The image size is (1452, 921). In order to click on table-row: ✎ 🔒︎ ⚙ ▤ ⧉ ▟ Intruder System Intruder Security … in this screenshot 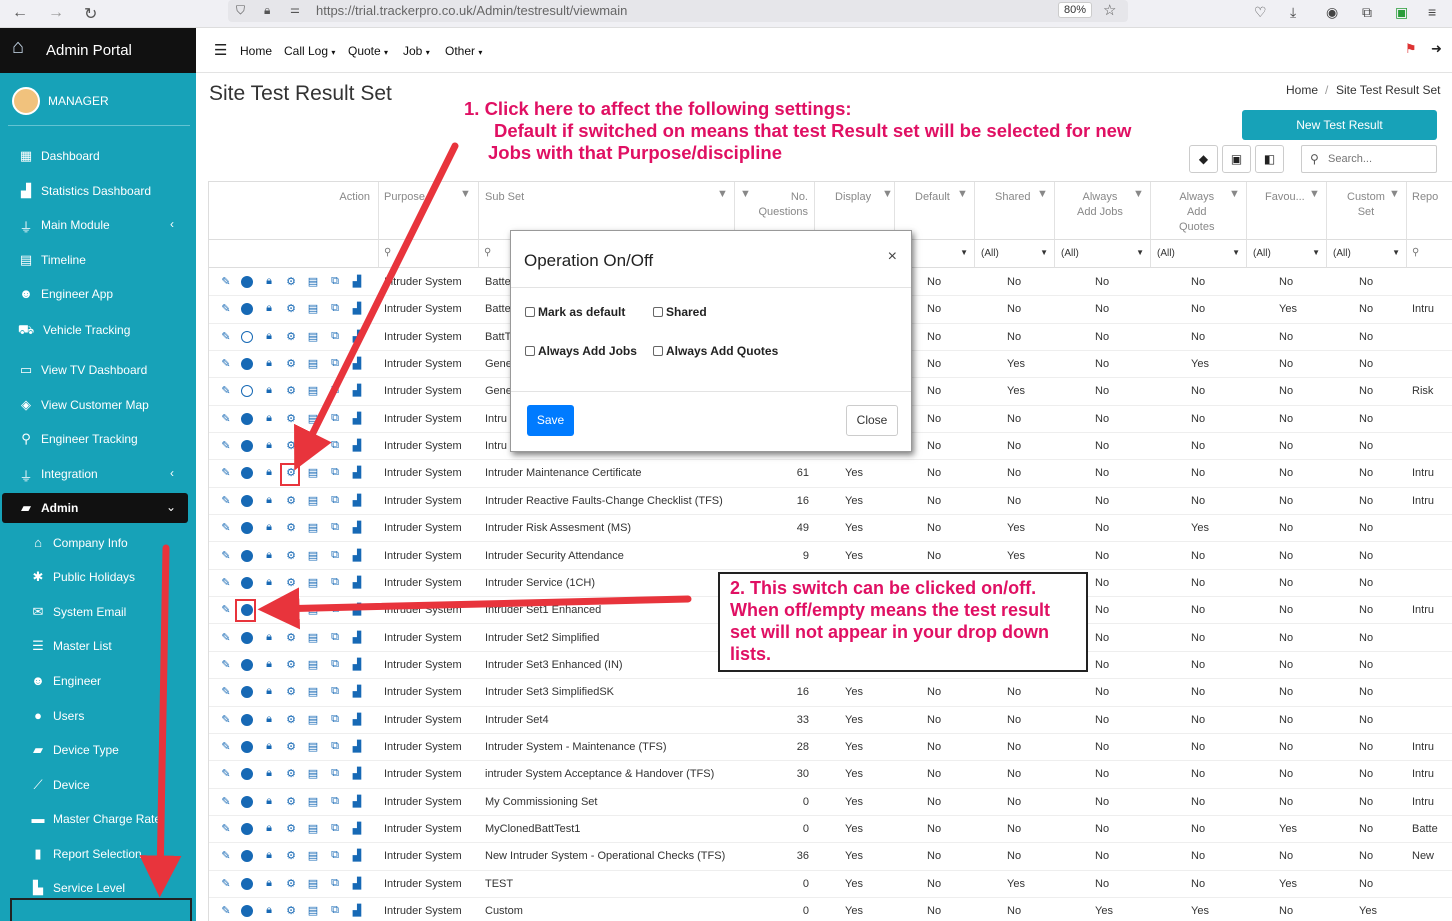, I will do `click(830, 556)`.